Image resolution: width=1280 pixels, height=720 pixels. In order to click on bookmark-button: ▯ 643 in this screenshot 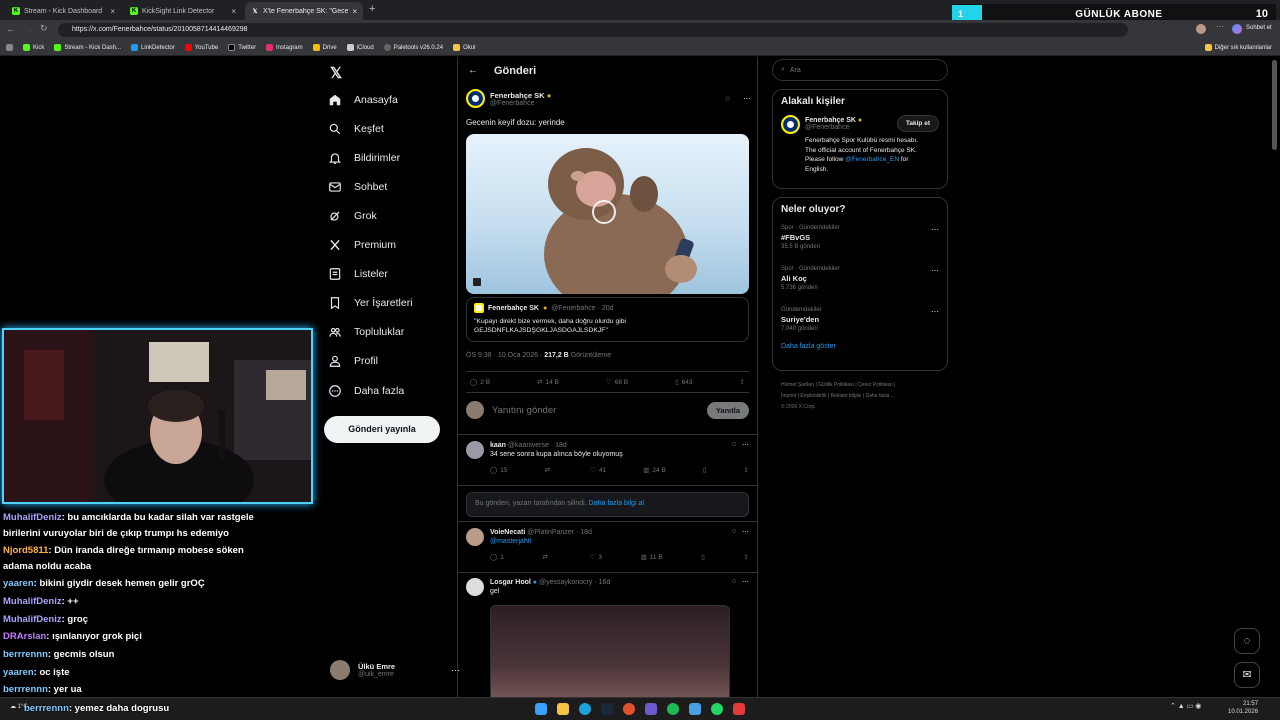, I will do `click(683, 382)`.